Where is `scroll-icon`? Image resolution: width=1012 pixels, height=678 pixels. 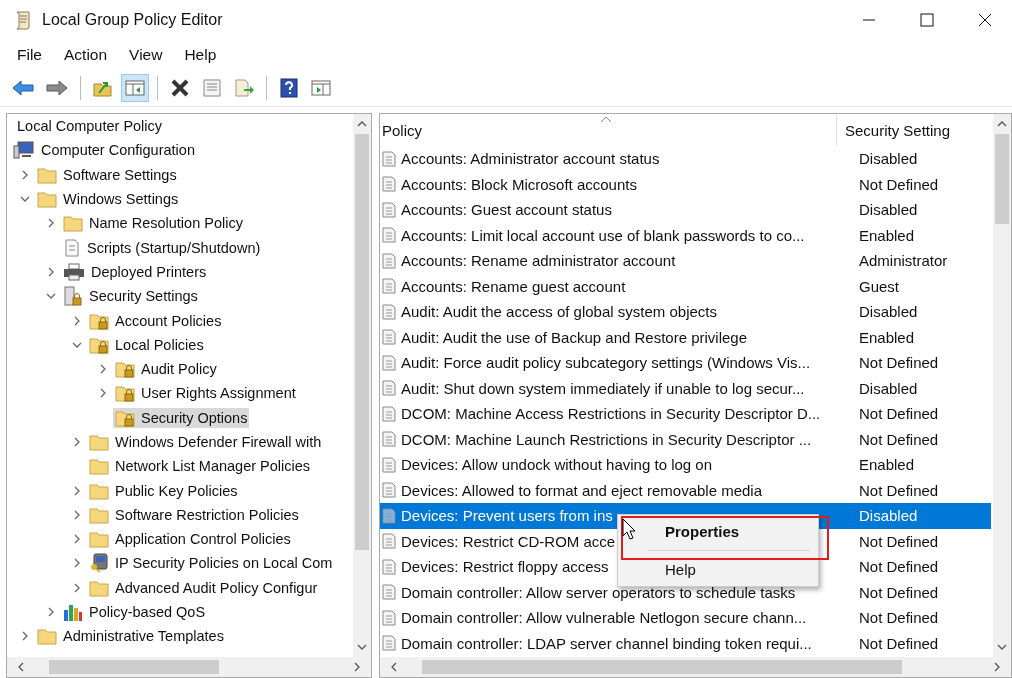 scroll-icon is located at coordinates (23, 20).